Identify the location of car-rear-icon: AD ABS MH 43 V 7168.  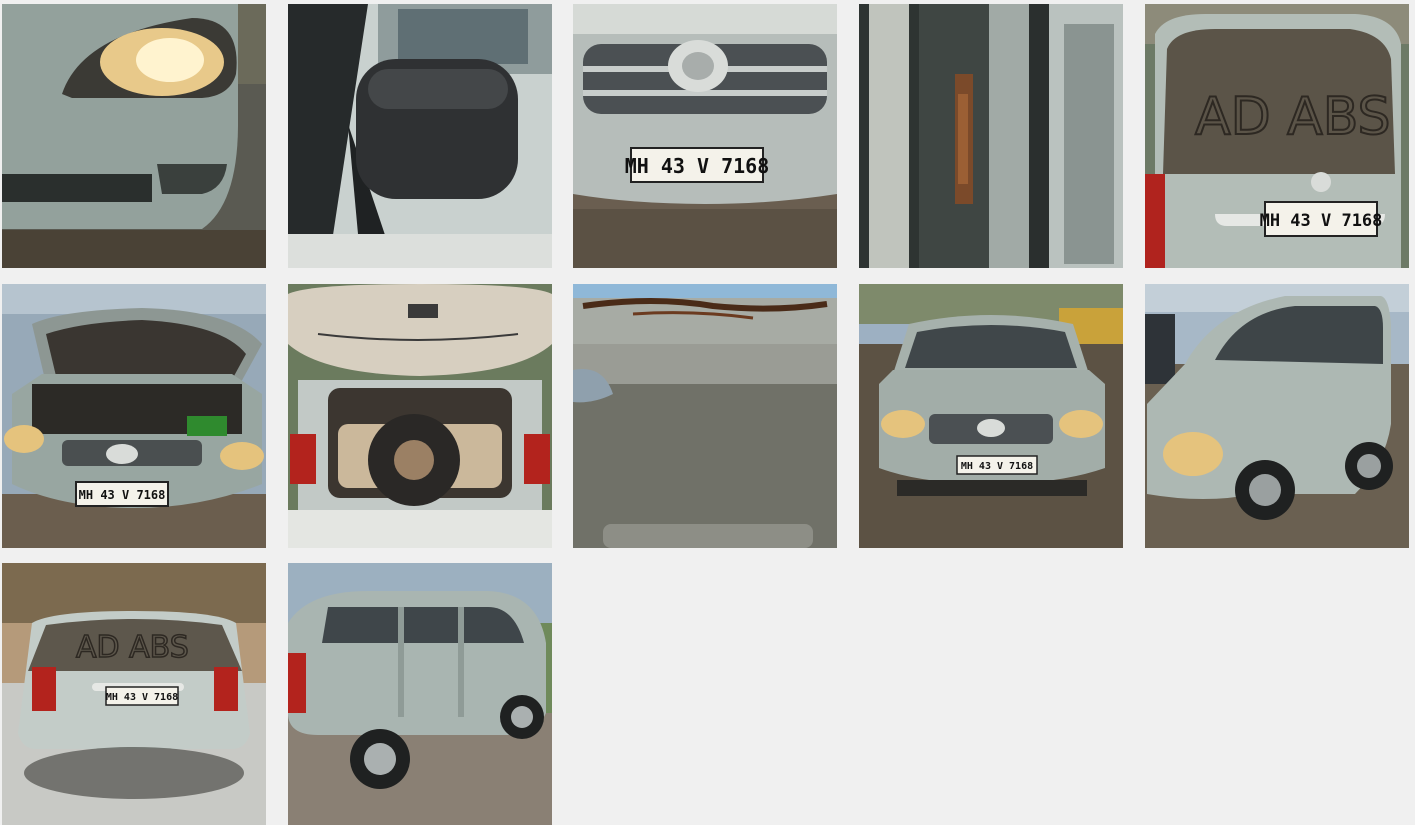
(134, 694).